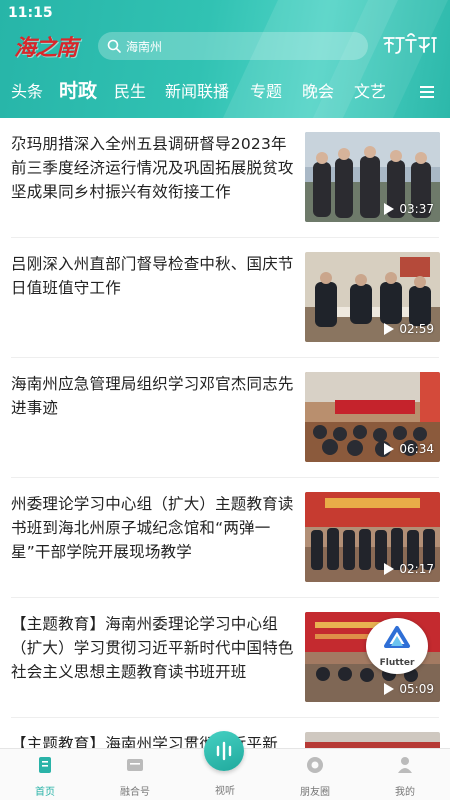  What do you see at coordinates (372, 537) in the screenshot?
I see `article-thumbnail: 02:17` at bounding box center [372, 537].